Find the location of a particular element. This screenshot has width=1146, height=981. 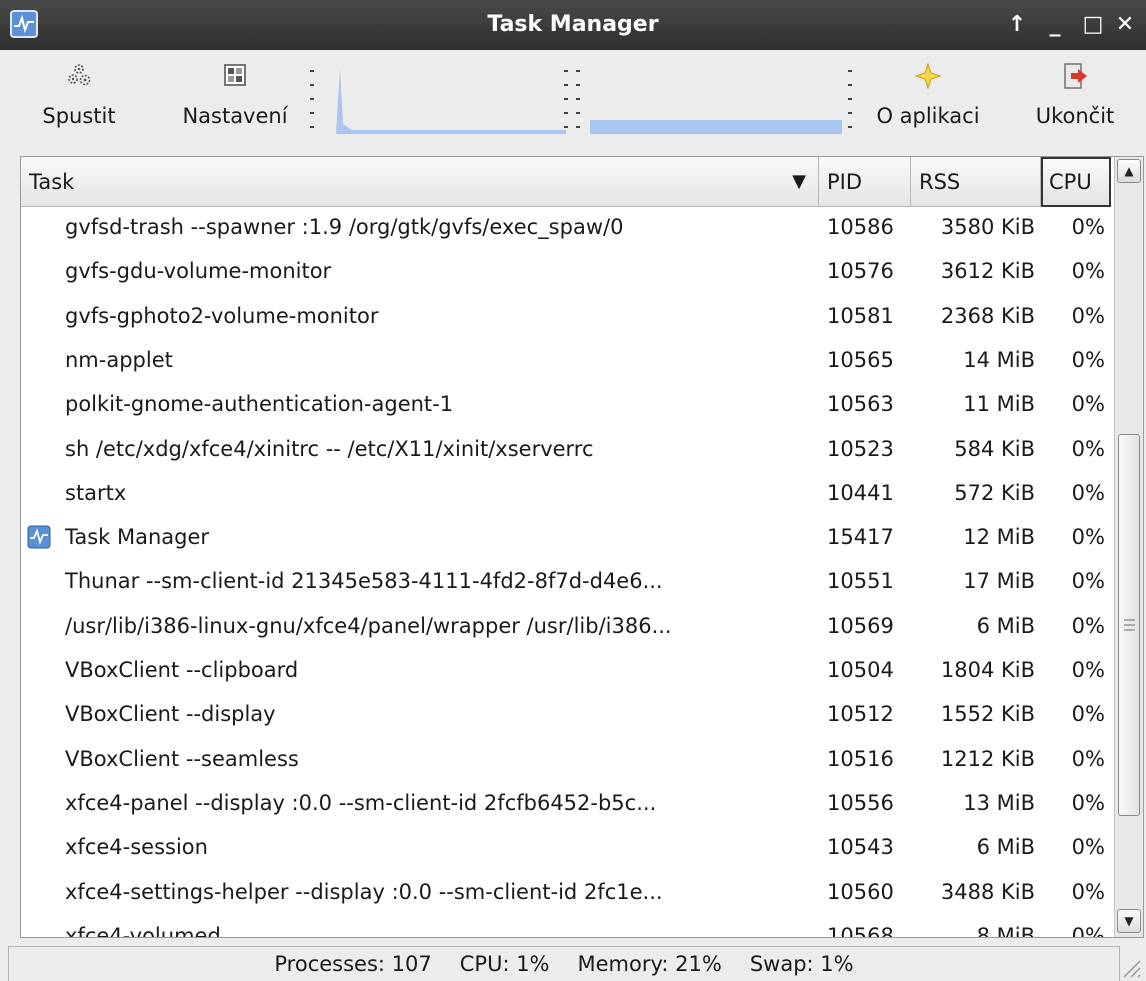

task-pid: 10586 is located at coordinates (860, 227).